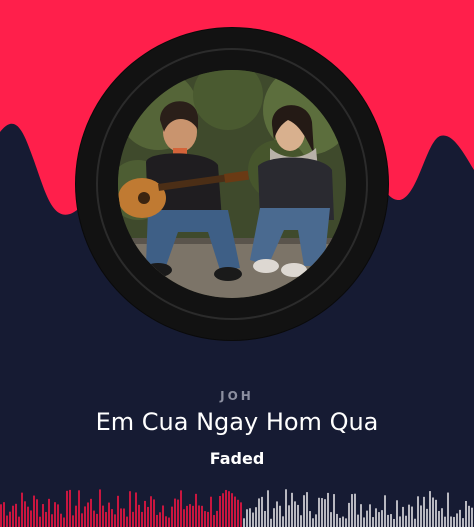 The image size is (474, 527). Describe the element at coordinates (237, 504) in the screenshot. I see `waveform-seekbar` at that location.